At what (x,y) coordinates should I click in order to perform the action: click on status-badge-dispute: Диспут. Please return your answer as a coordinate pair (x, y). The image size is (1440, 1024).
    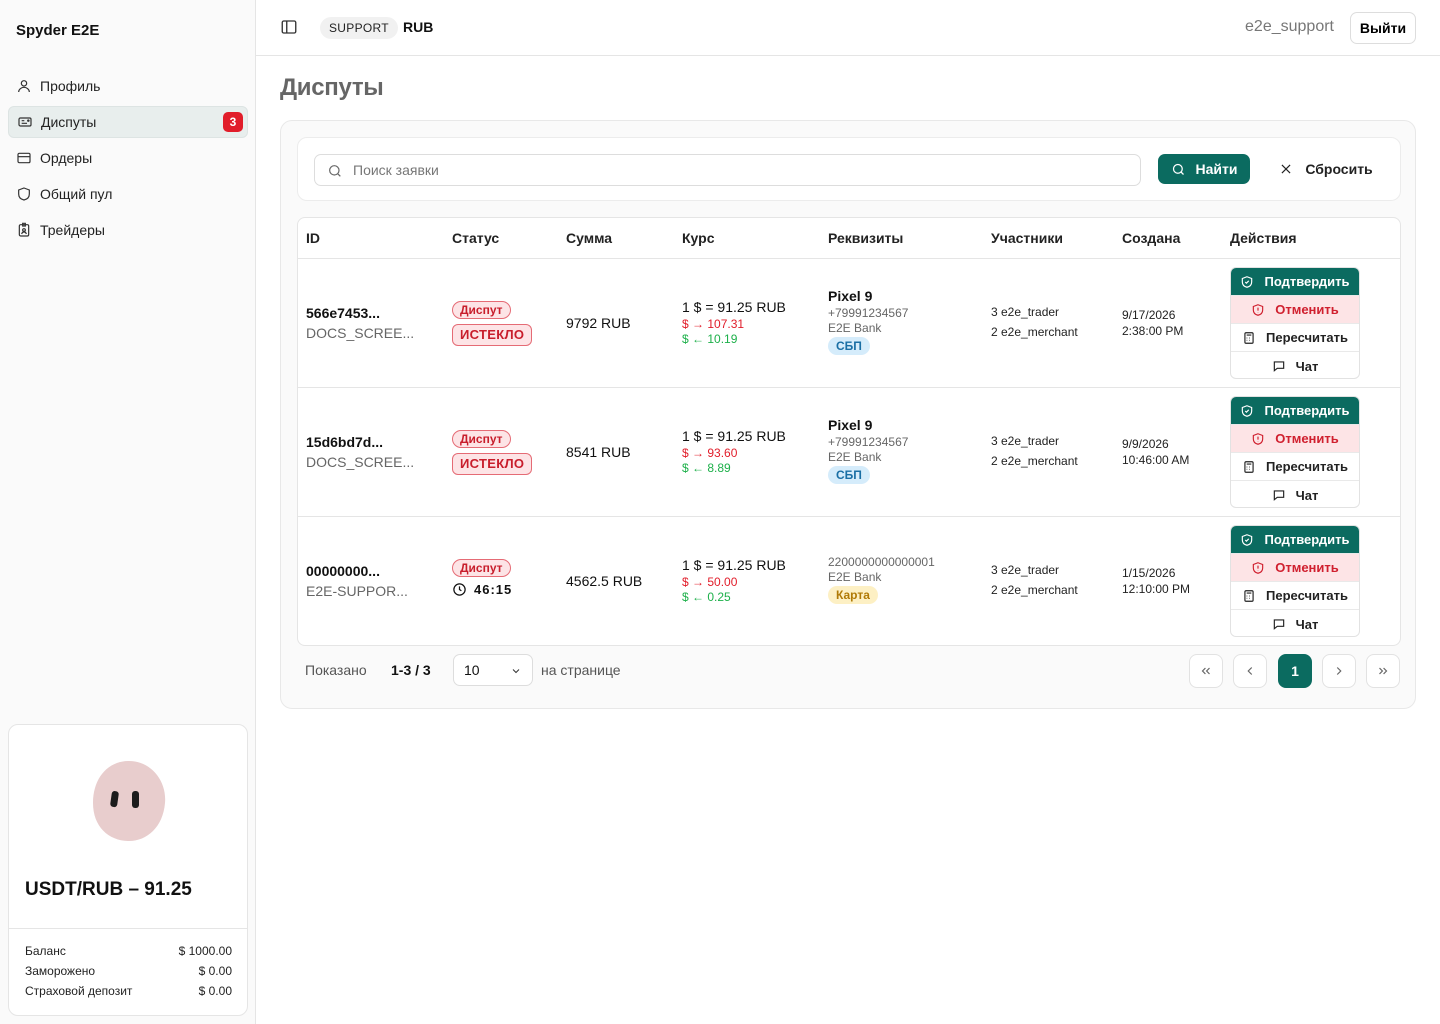
    Looking at the image, I should click on (481, 310).